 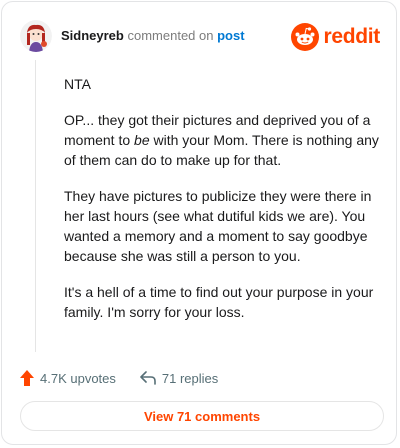 What do you see at coordinates (131, 378) in the screenshot?
I see `comment-footer: 4.7K upvotes 71 replies` at bounding box center [131, 378].